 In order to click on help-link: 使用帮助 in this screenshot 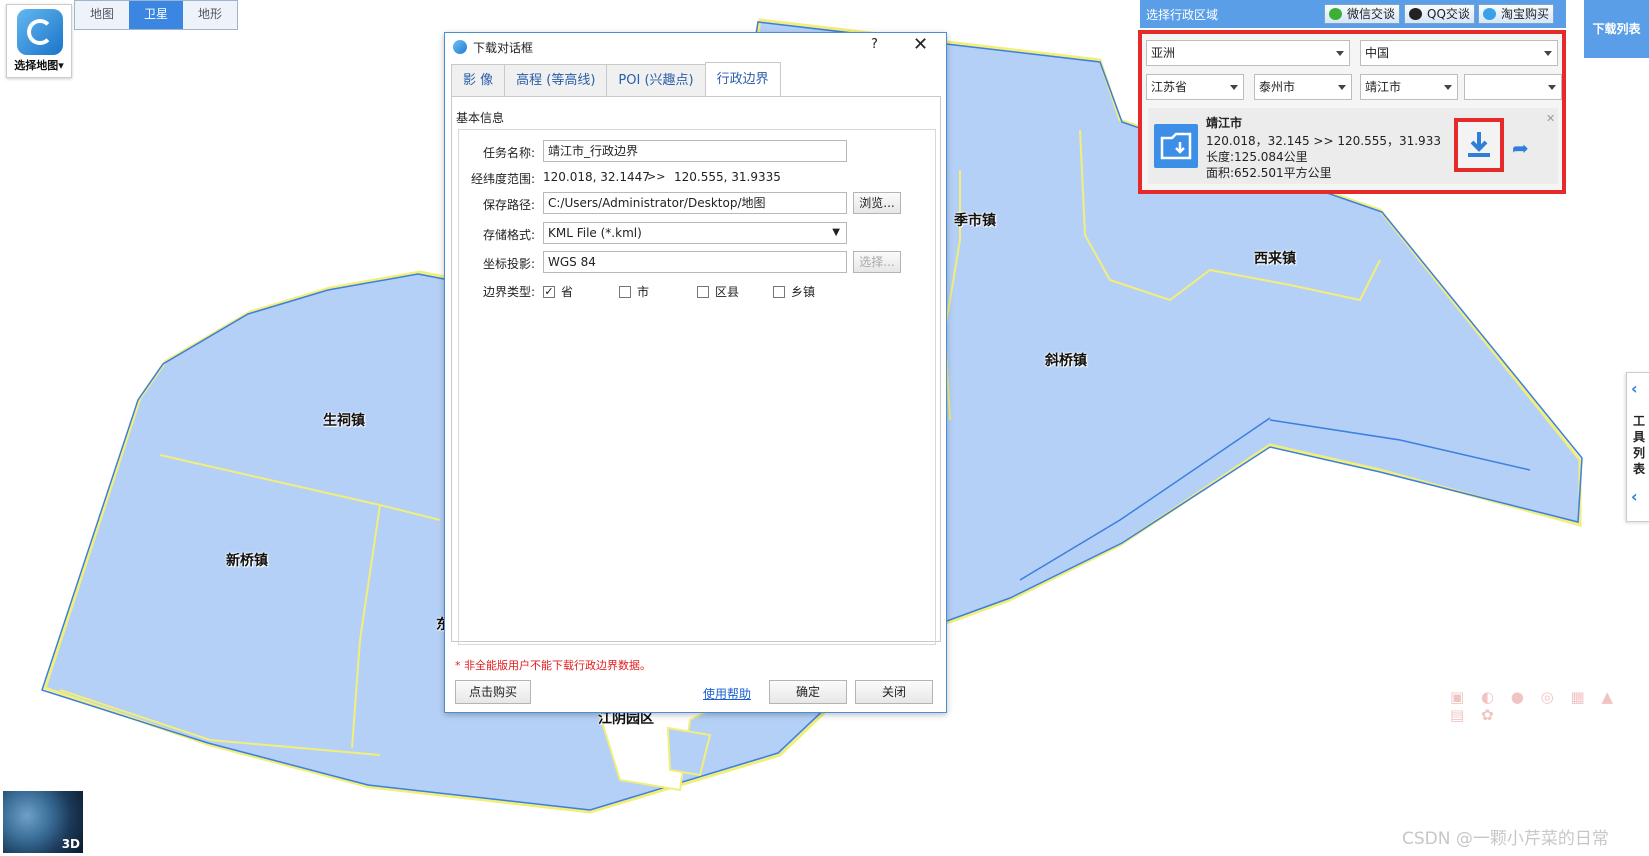, I will do `click(727, 693)`.